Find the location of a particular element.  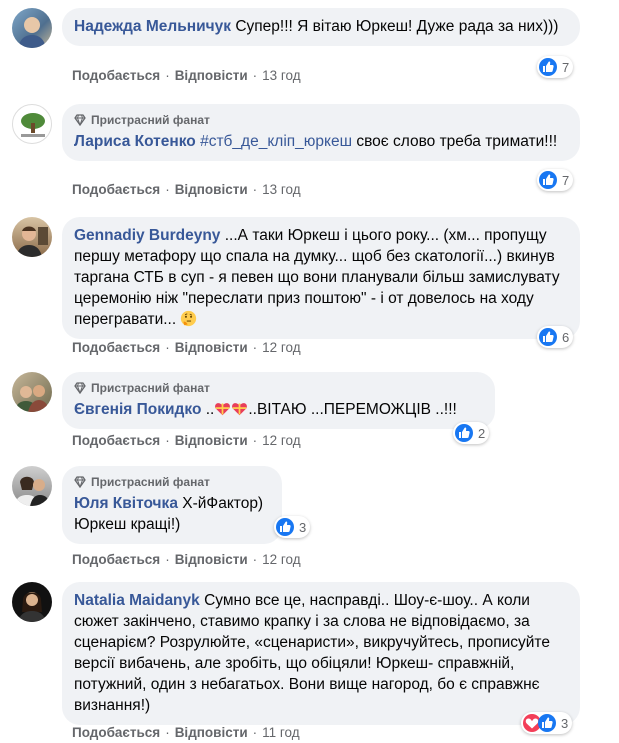

comment-author: Natalia Maidanyk is located at coordinates (137, 600).